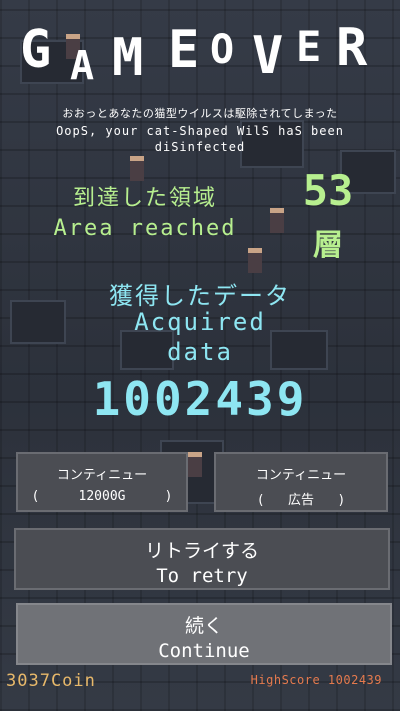 The height and width of the screenshot is (711, 400). I want to click on retry-button: リトライする To retry, so click(202, 559).